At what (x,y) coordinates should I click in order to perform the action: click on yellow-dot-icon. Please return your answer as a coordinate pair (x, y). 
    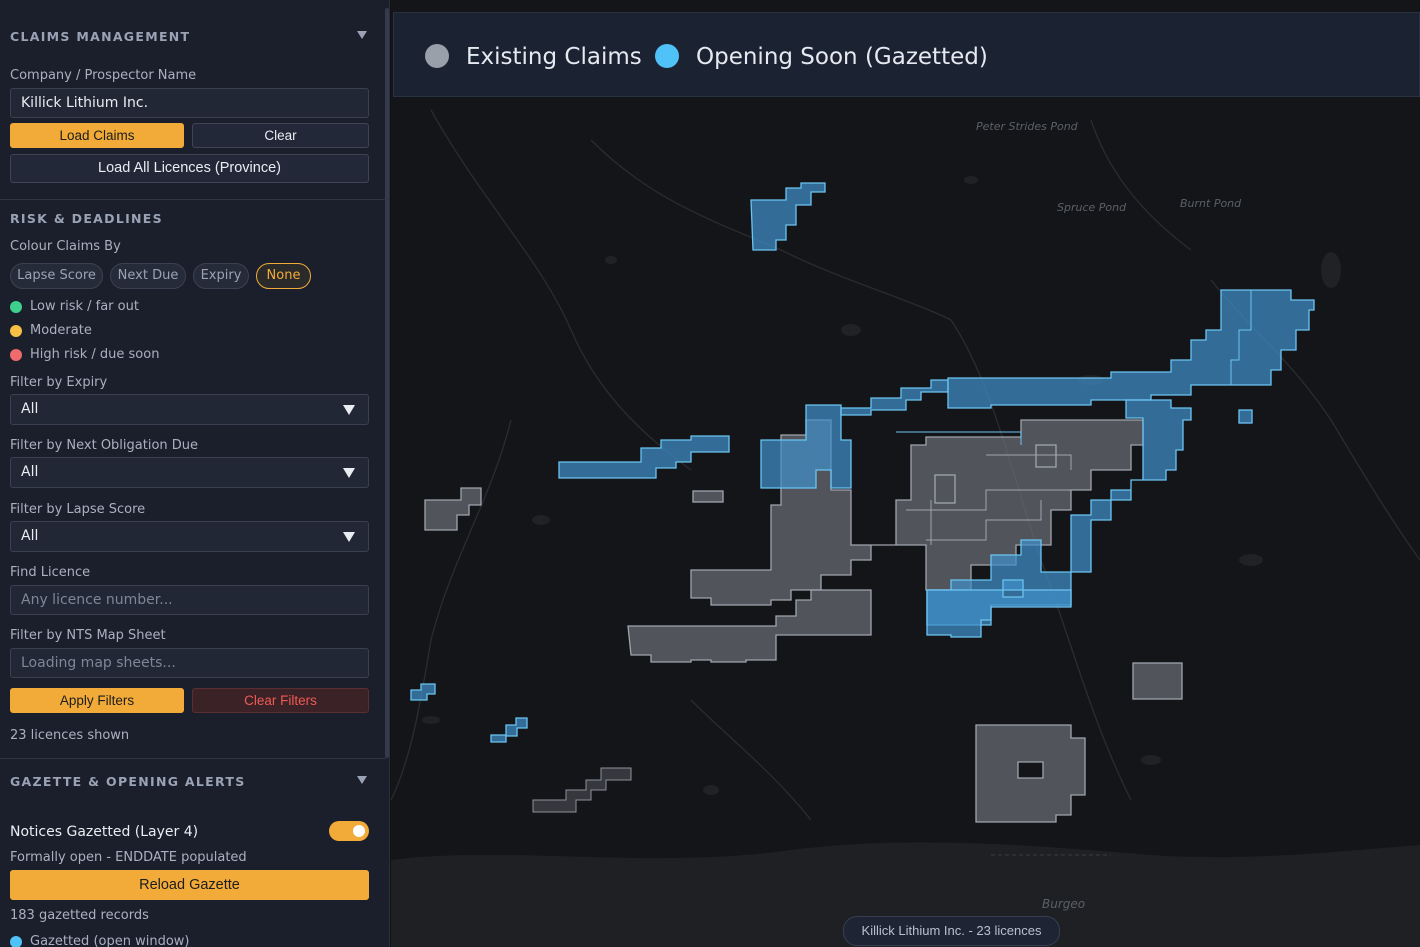
    Looking at the image, I should click on (16, 331).